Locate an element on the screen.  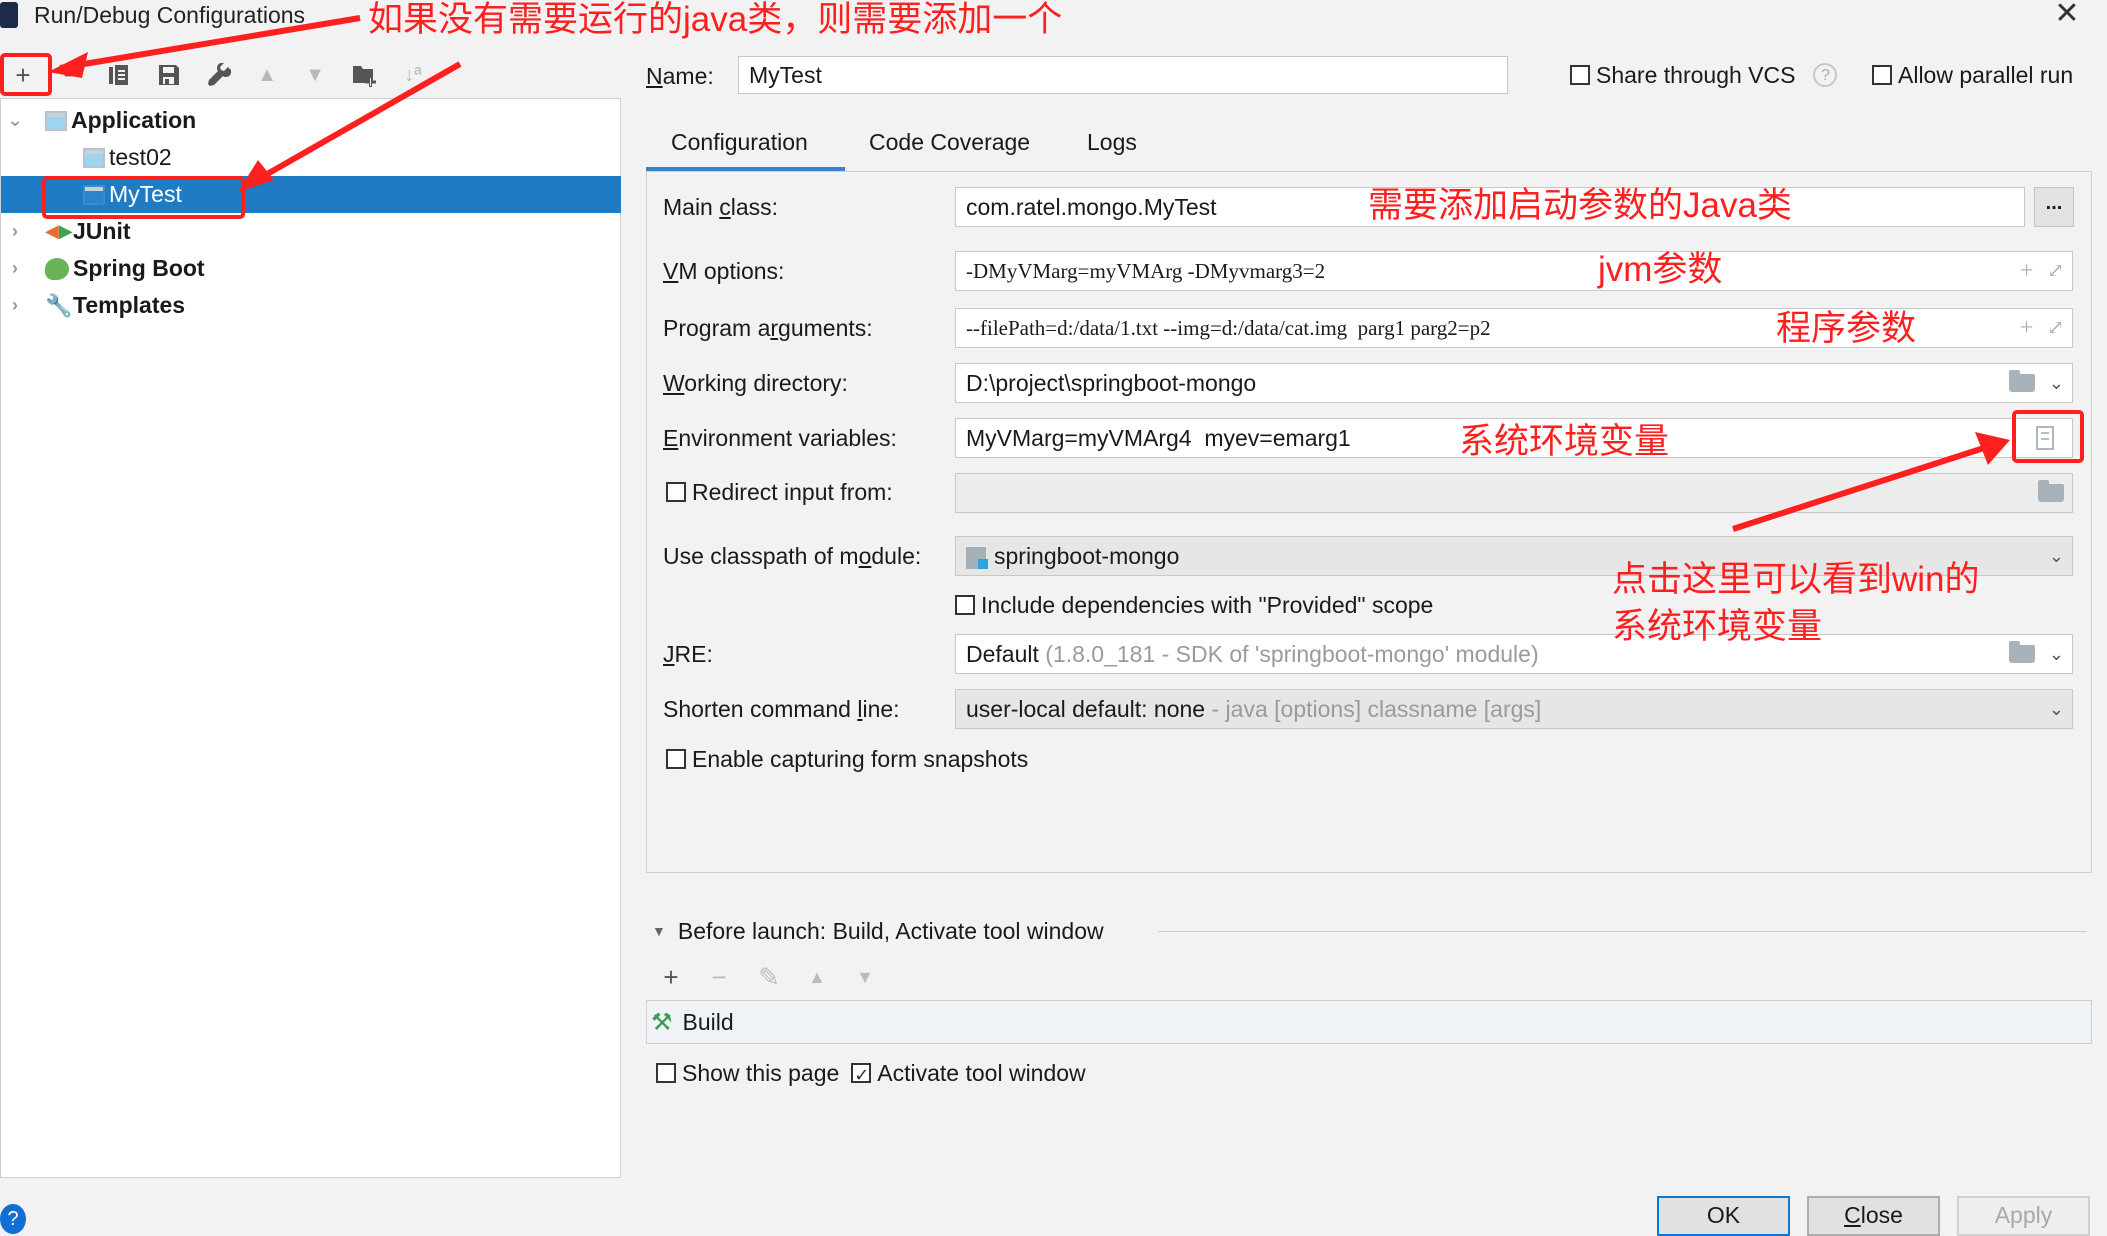
activate-tool-window-checkbox is located at coordinates (861, 1075).